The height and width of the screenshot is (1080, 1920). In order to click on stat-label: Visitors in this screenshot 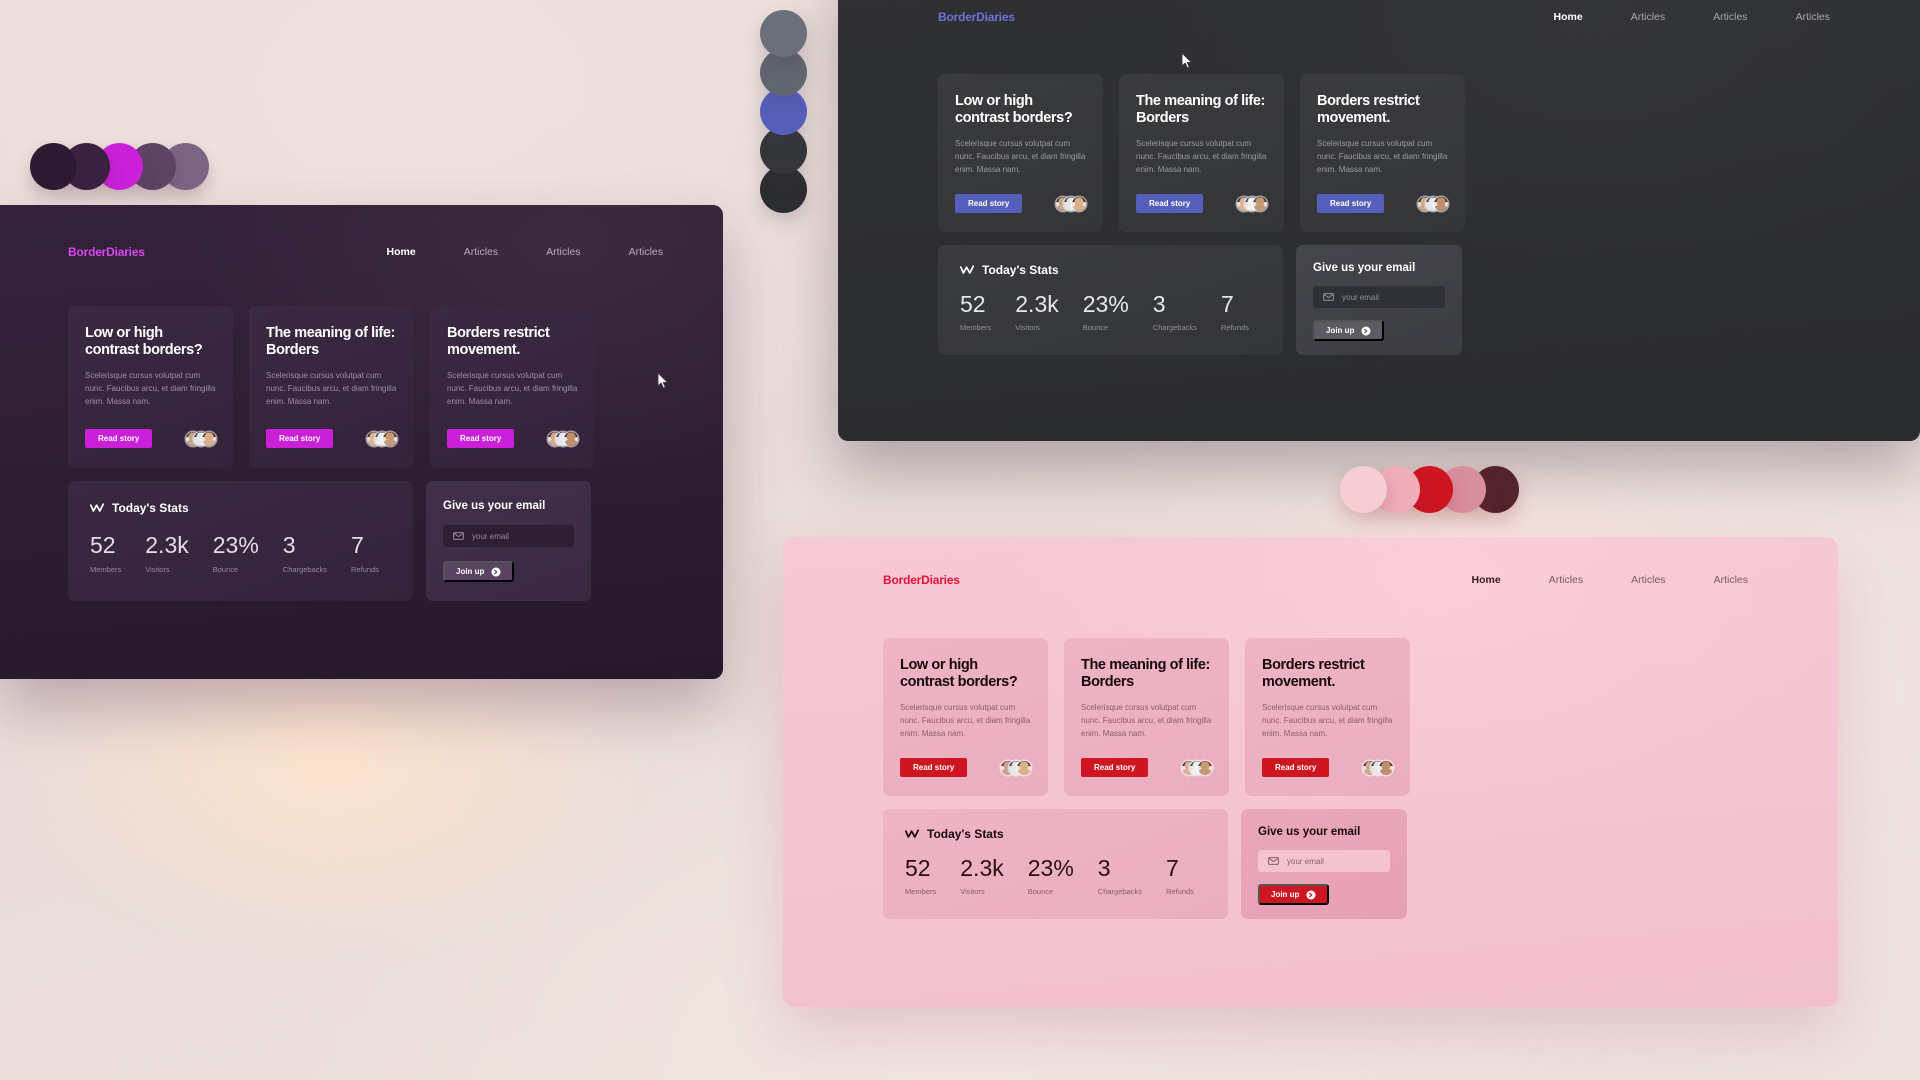, I will do `click(972, 891)`.